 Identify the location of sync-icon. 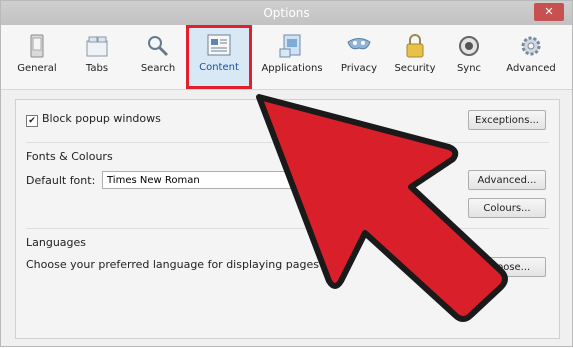
(469, 46).